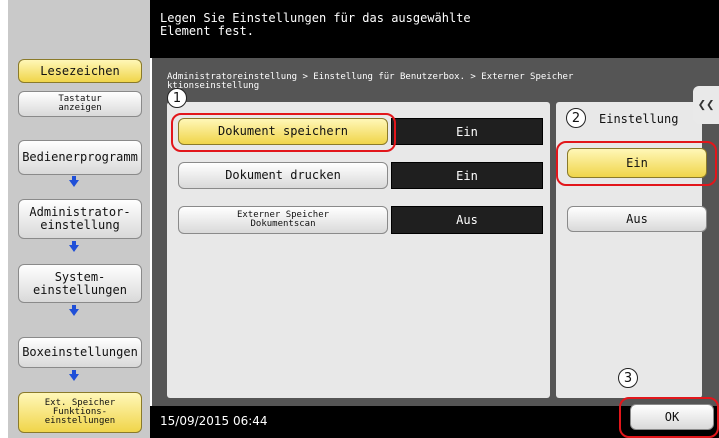 This screenshot has height=438, width=719. What do you see at coordinates (80, 283) in the screenshot?
I see `sidebar-item-system-settings: System- einstellungen` at bounding box center [80, 283].